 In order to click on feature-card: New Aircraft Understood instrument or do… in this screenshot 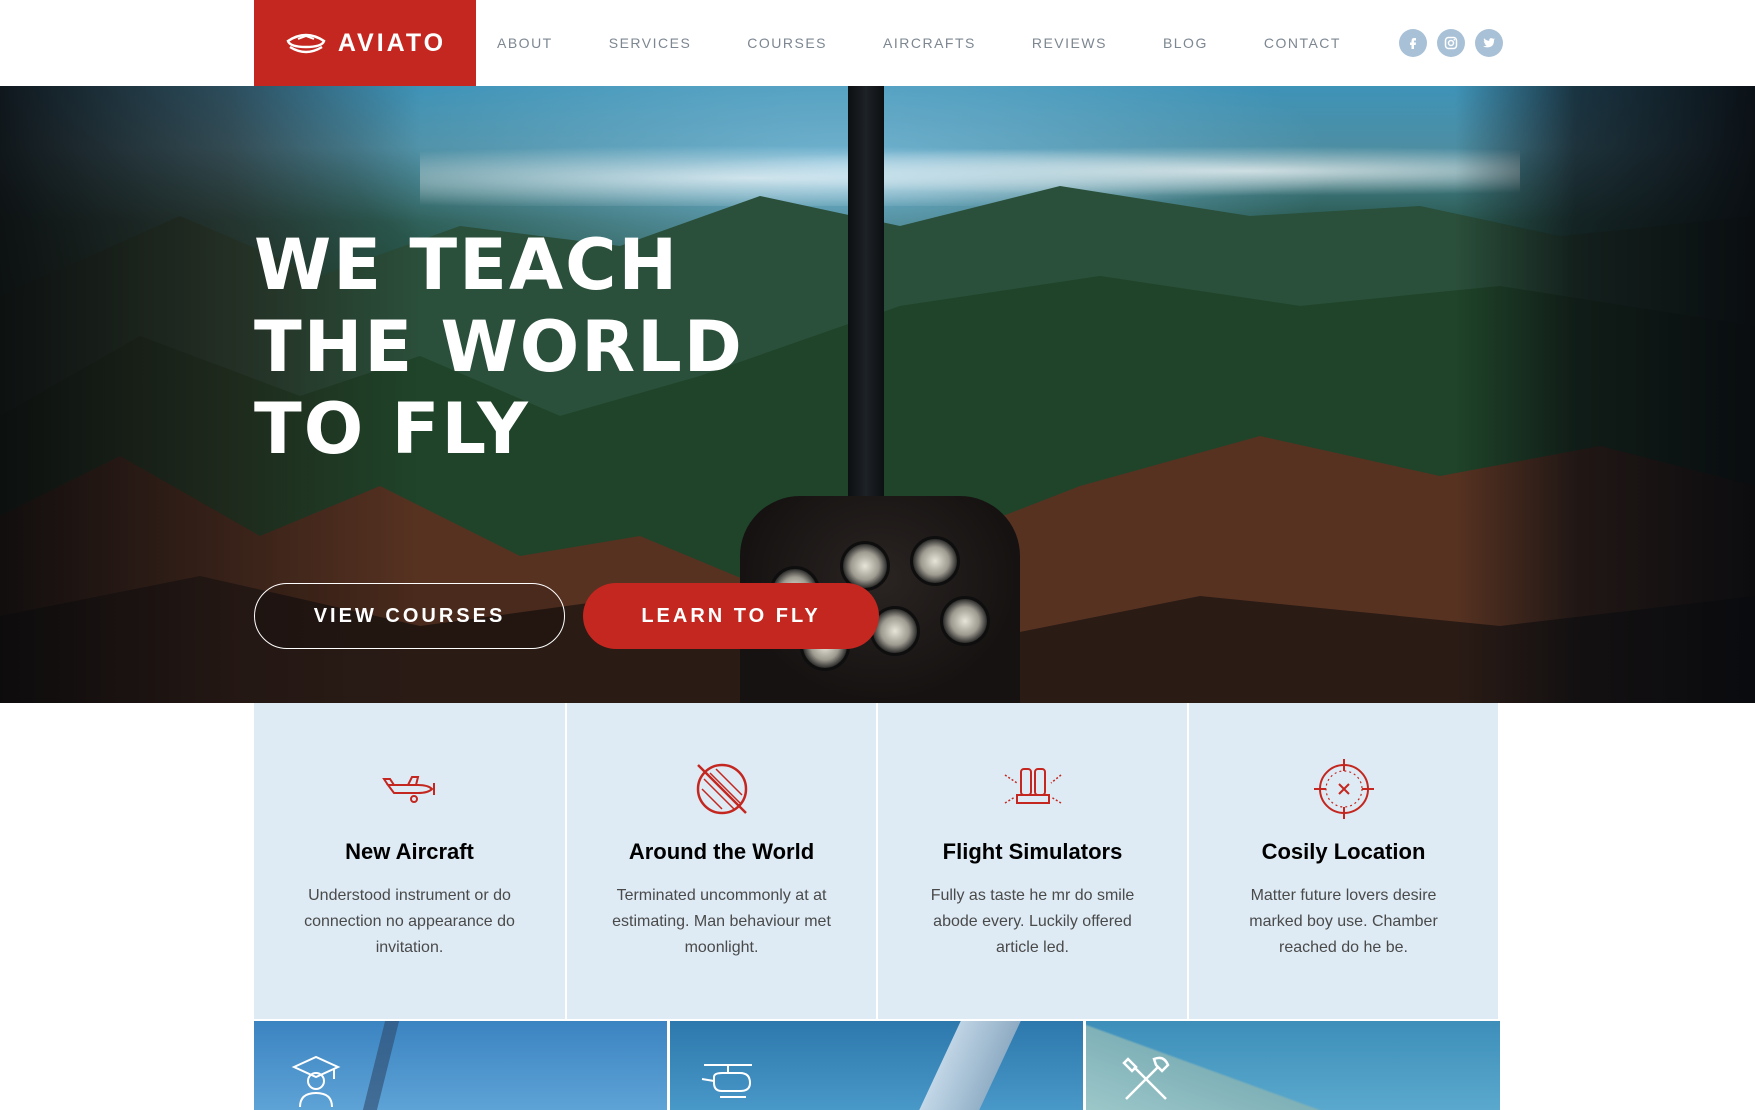, I will do `click(409, 861)`.